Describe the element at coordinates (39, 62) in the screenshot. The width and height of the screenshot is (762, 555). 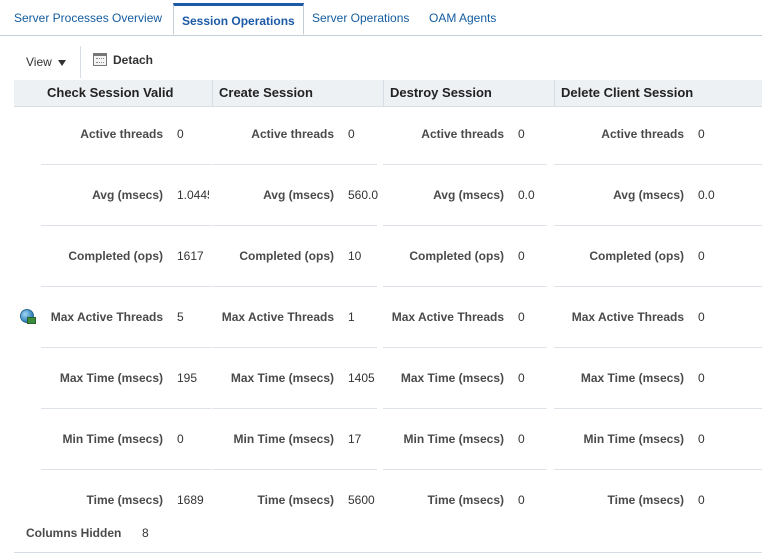
I see `view-menu-label: View` at that location.